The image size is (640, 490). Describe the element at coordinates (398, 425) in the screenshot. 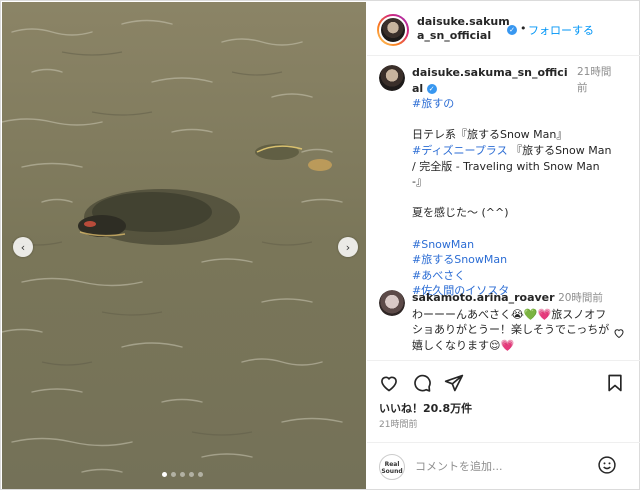

I see `post-time: 21時間前` at that location.